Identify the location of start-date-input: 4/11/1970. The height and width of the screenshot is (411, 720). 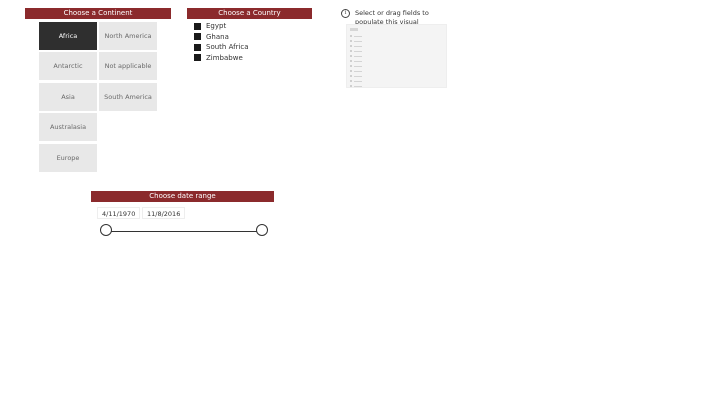
(118, 213).